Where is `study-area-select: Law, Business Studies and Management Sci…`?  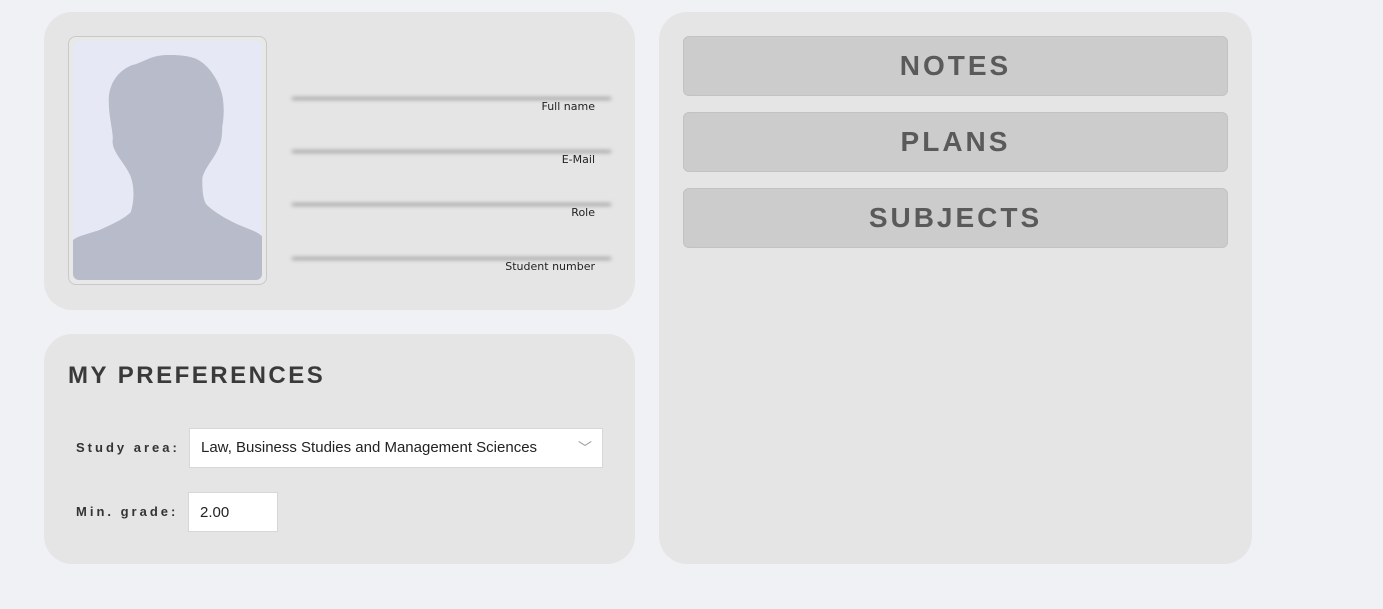
study-area-select: Law, Business Studies and Management Sci… is located at coordinates (396, 448).